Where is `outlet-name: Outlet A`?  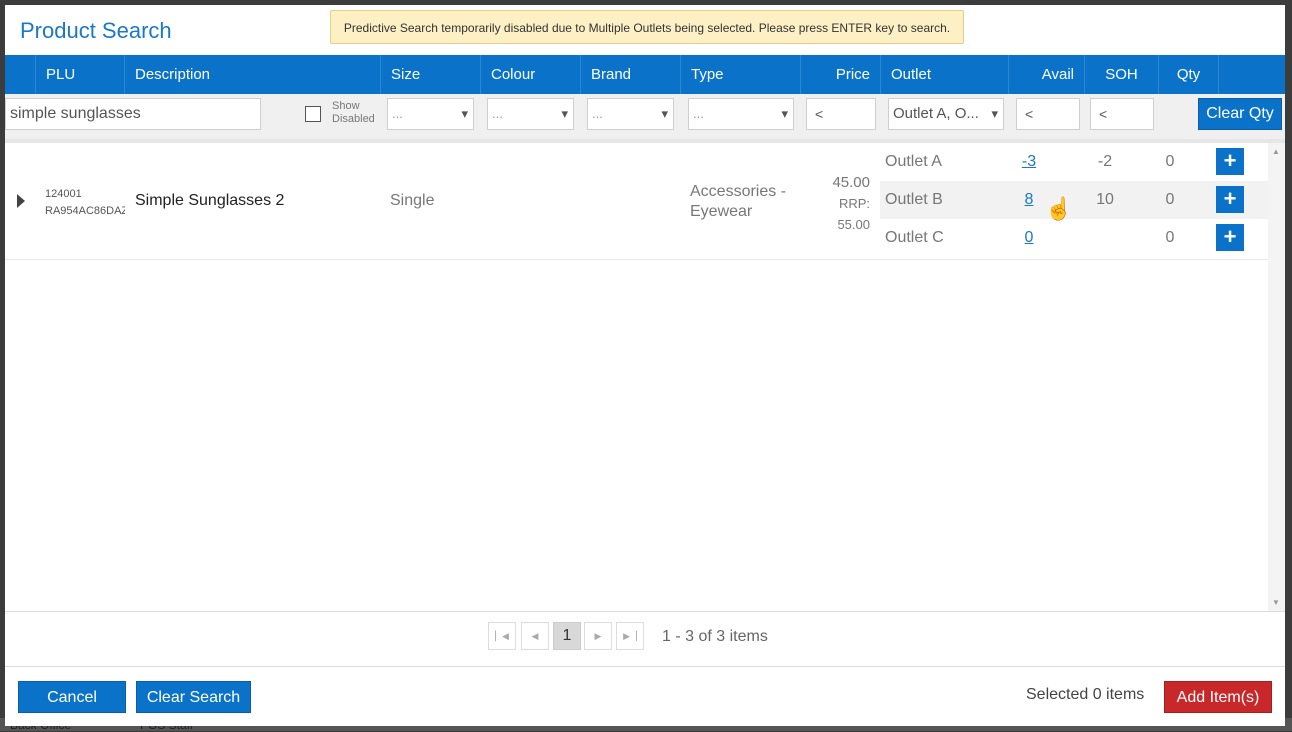
outlet-name: Outlet A is located at coordinates (913, 161).